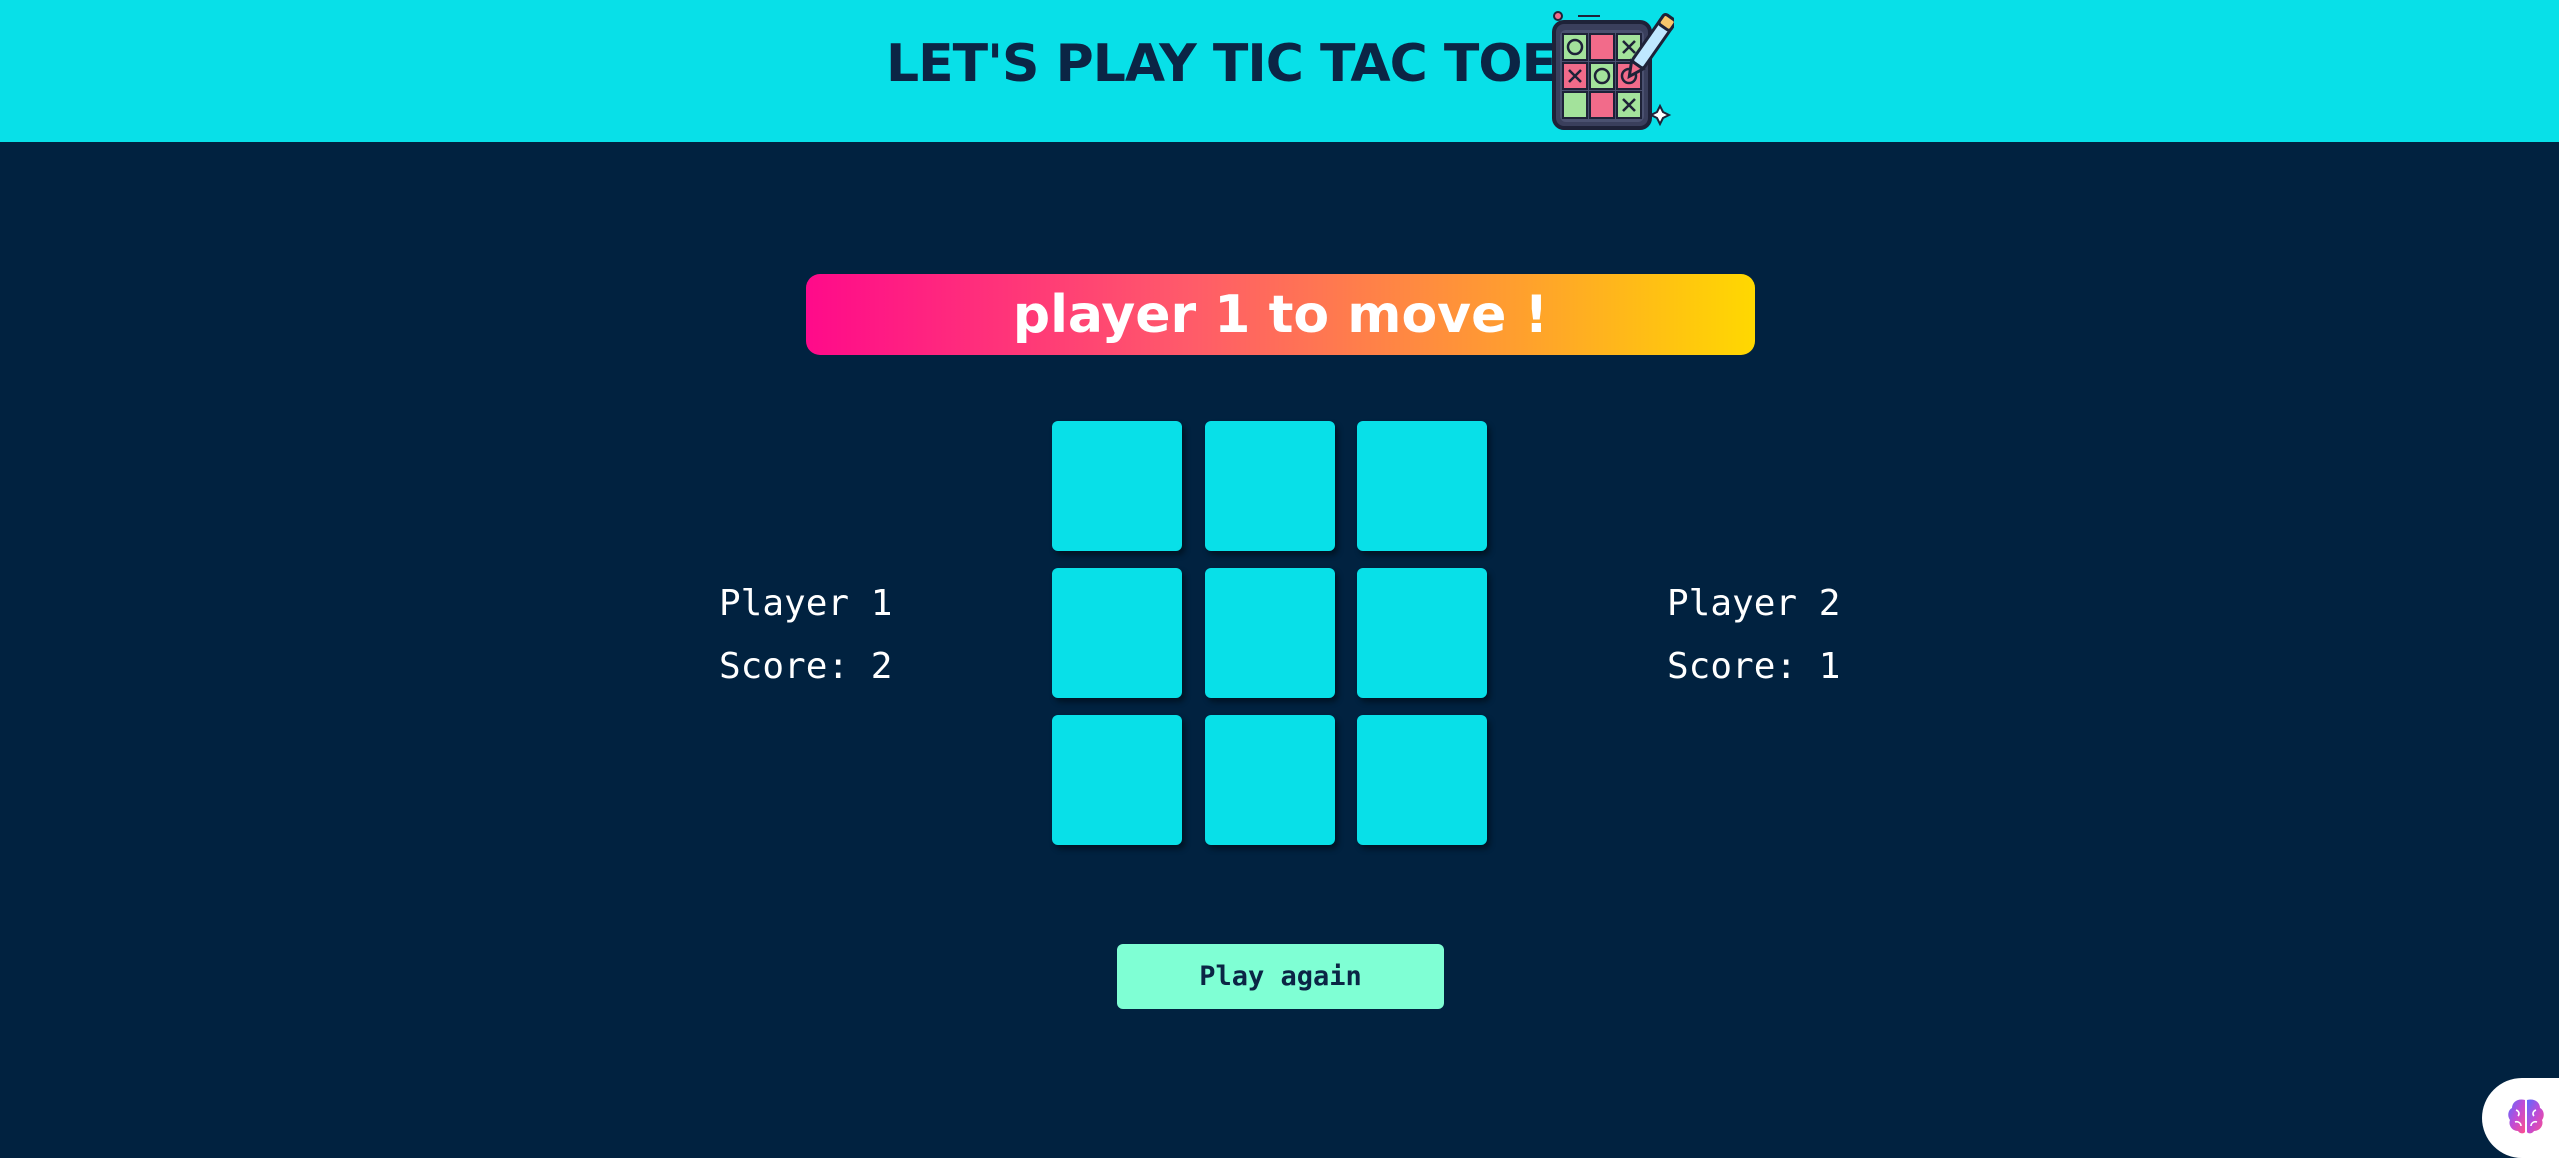  I want to click on player-1-panel: Player 1 Score: 2, so click(805, 635).